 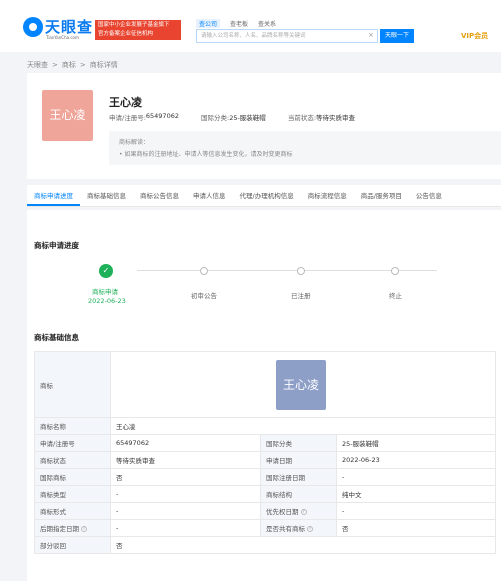 What do you see at coordinates (72, 460) in the screenshot?
I see `table-cell-key: 商标状态` at bounding box center [72, 460].